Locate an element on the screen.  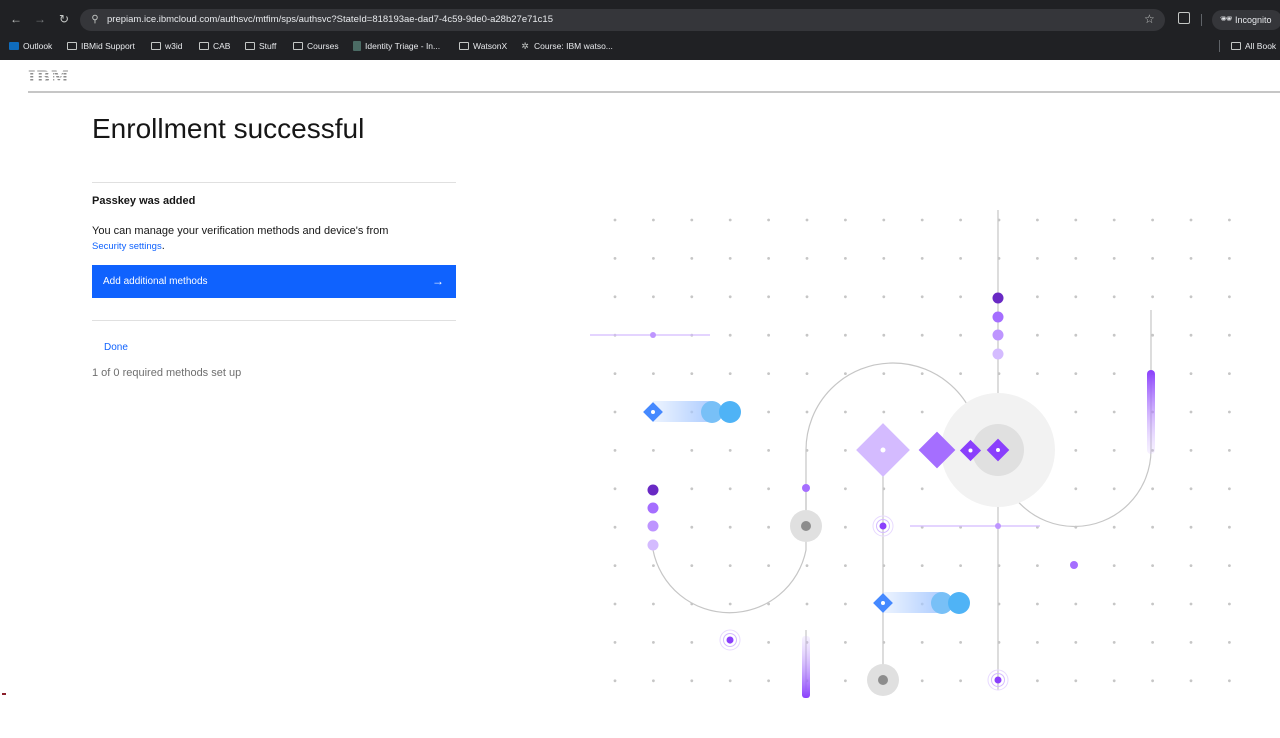
incognito-badge: 🕶 Incognito is located at coordinates (1246, 20).